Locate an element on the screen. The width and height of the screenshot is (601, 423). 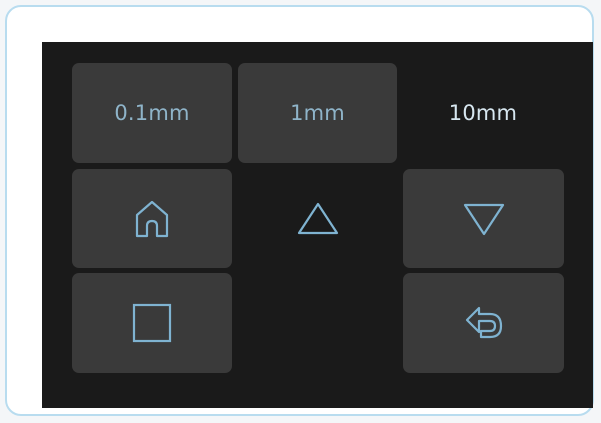
home-icon is located at coordinates (152, 219).